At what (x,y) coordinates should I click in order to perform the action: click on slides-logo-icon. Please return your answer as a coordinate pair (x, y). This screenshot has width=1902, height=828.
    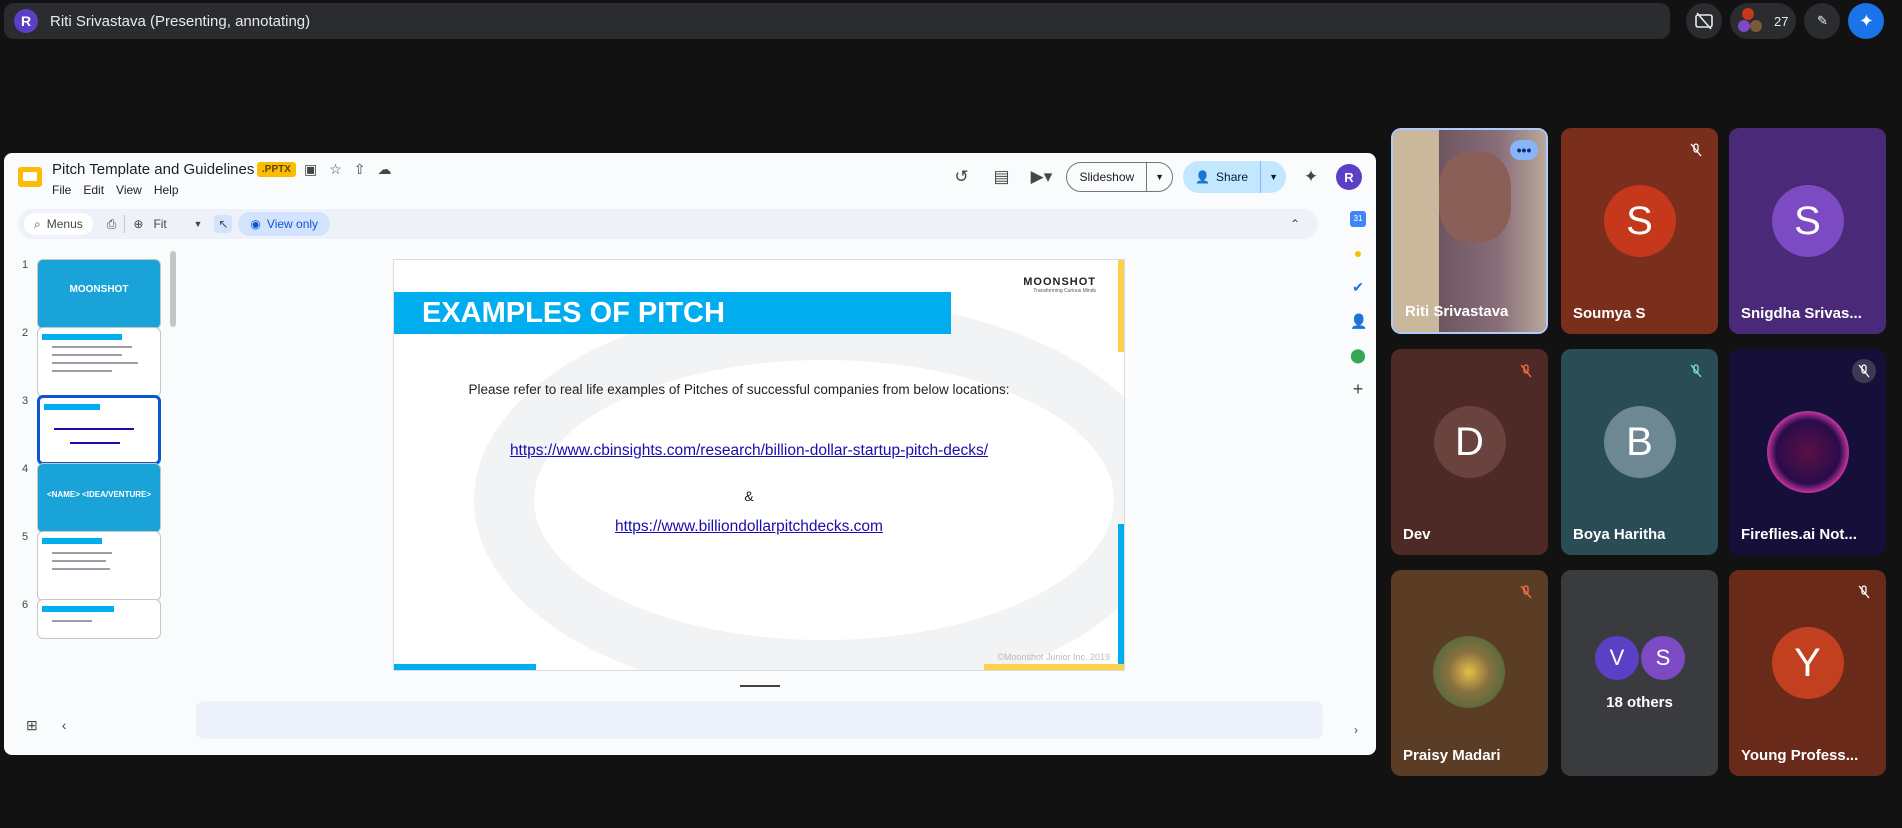
    Looking at the image, I should click on (30, 177).